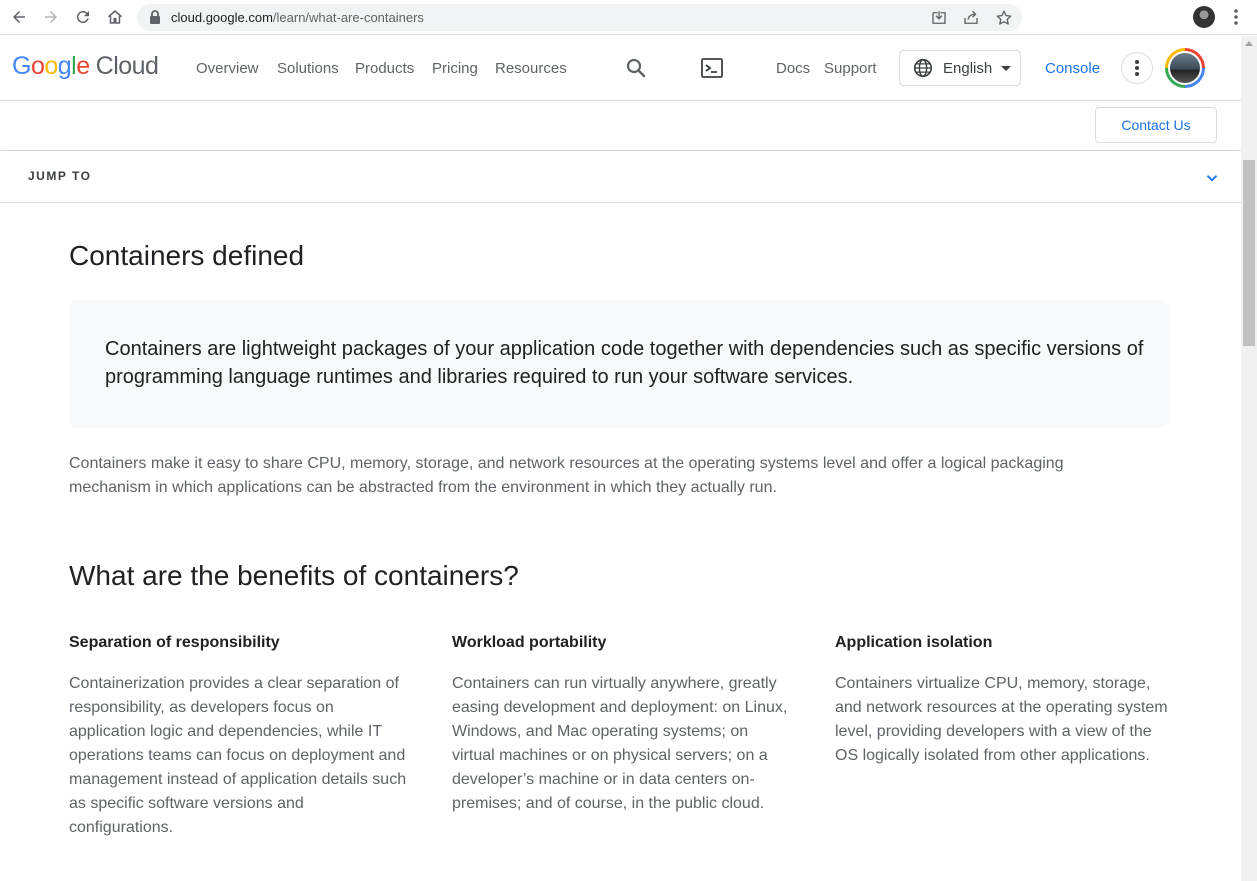 The height and width of the screenshot is (881, 1257). What do you see at coordinates (1006, 68) in the screenshot?
I see `caret-down-icon` at bounding box center [1006, 68].